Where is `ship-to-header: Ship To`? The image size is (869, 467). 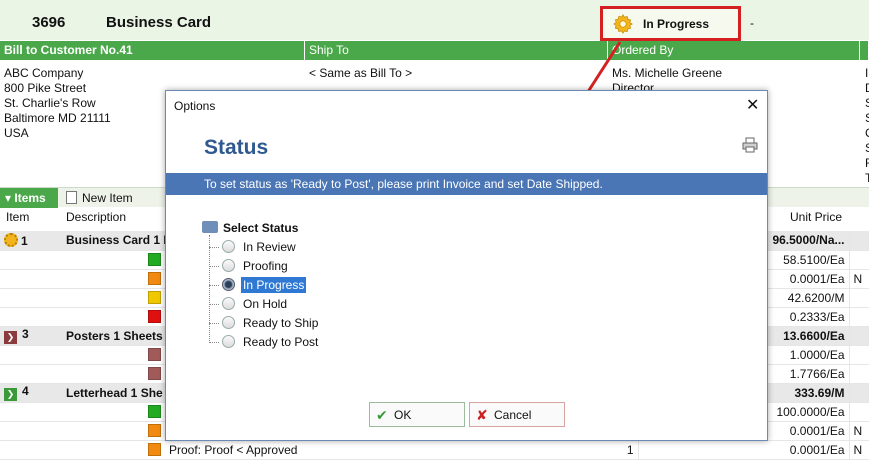
ship-to-header: Ship To is located at coordinates (456, 50).